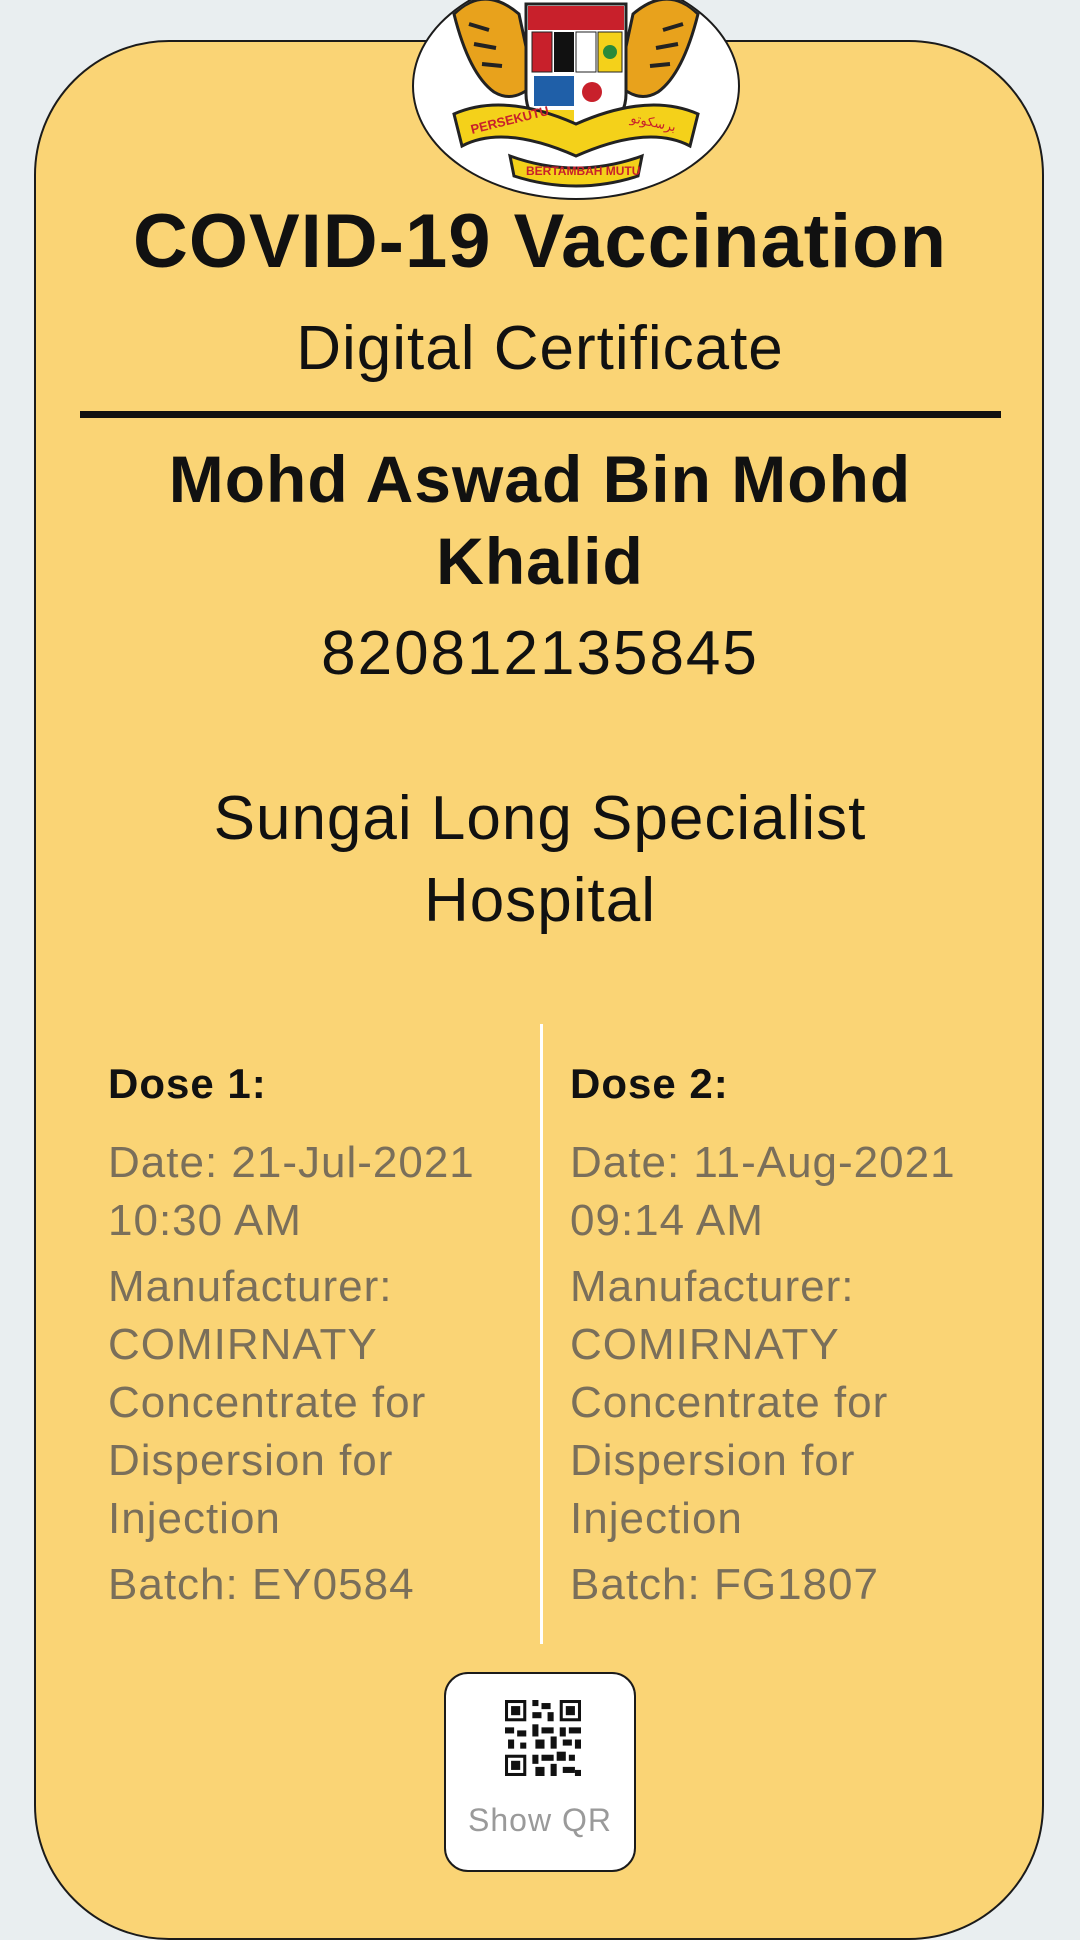 This screenshot has width=1080, height=1940. I want to click on dose-1-batch: Batch: EY0584, so click(261, 1584).